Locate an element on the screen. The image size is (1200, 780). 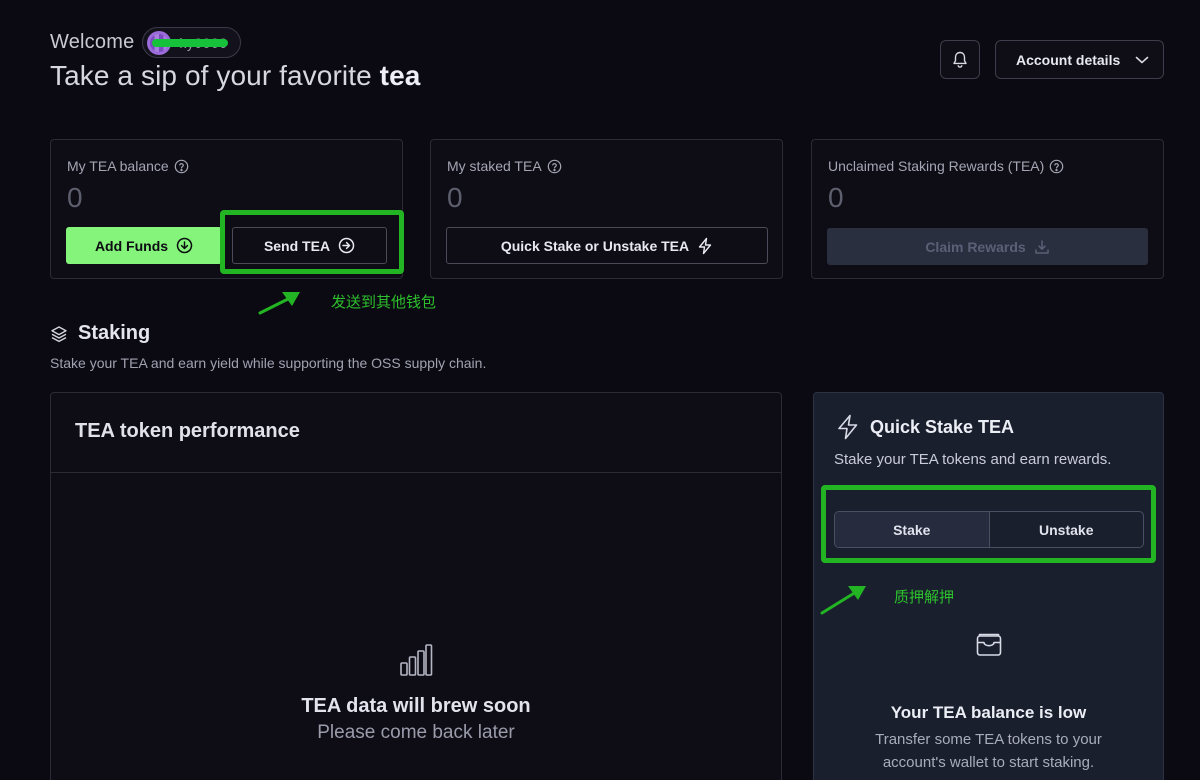
chevron-down-icon is located at coordinates (1142, 59).